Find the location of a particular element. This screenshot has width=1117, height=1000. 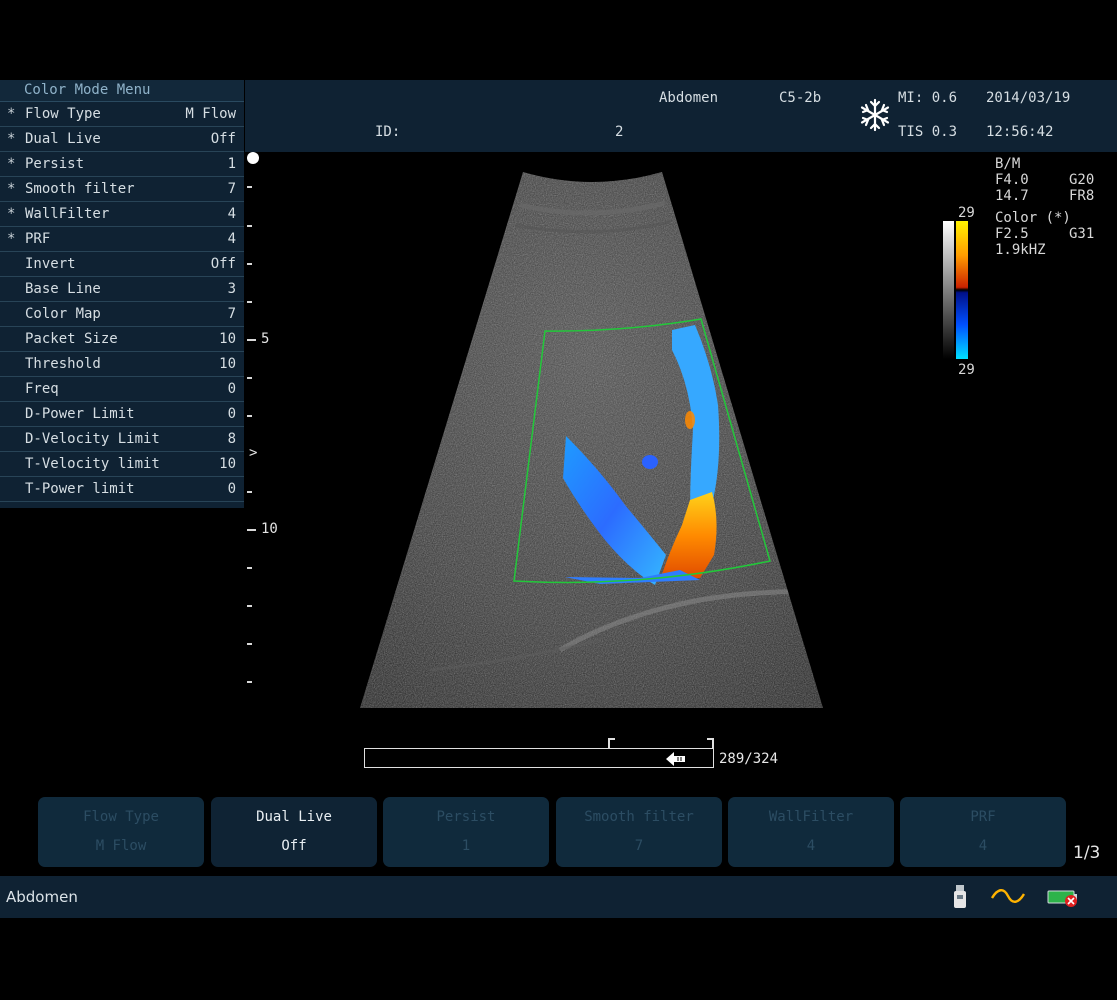

softkey-label: Flow Type is located at coordinates (121, 817).